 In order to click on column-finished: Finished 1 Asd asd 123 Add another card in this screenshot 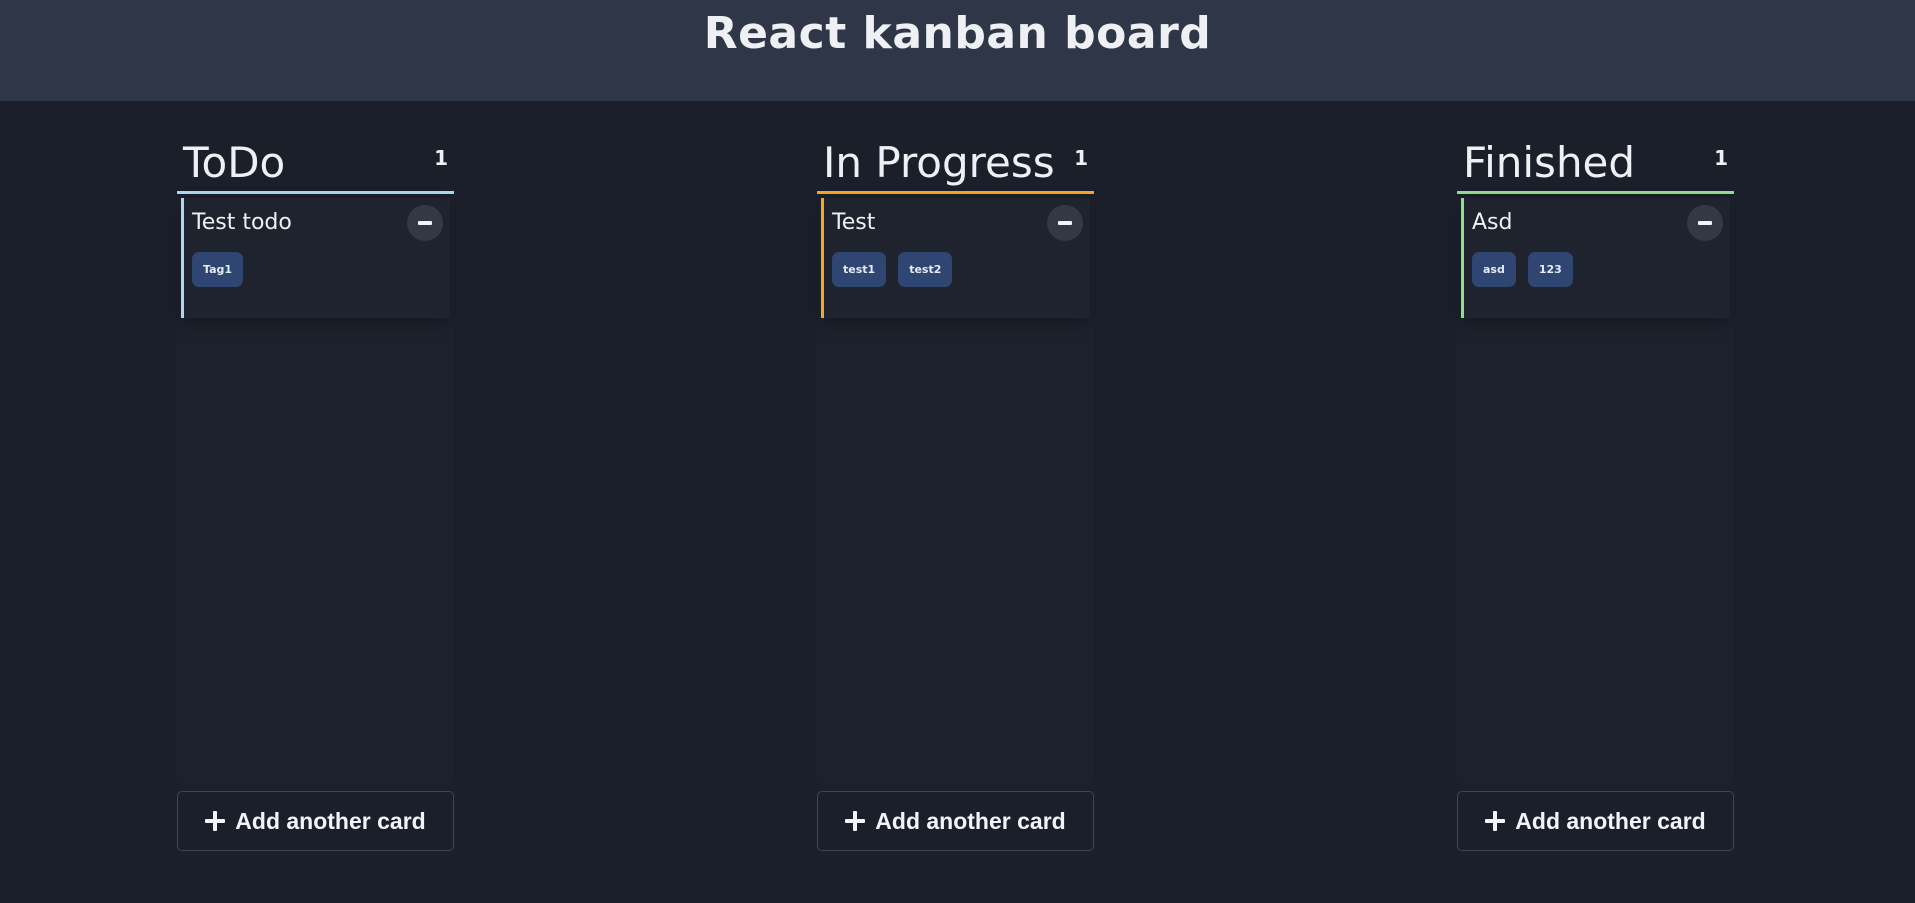, I will do `click(1595, 492)`.